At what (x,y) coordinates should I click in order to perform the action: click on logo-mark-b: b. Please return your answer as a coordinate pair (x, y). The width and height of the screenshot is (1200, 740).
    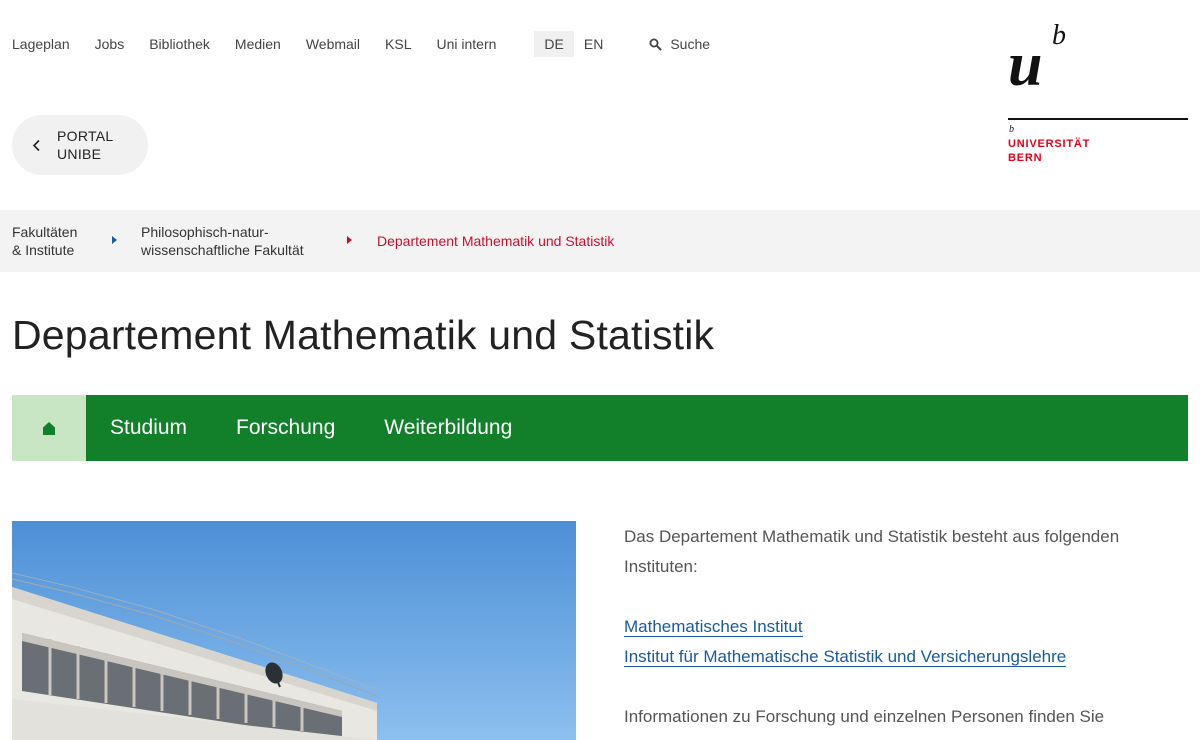
    Looking at the image, I should click on (1059, 35).